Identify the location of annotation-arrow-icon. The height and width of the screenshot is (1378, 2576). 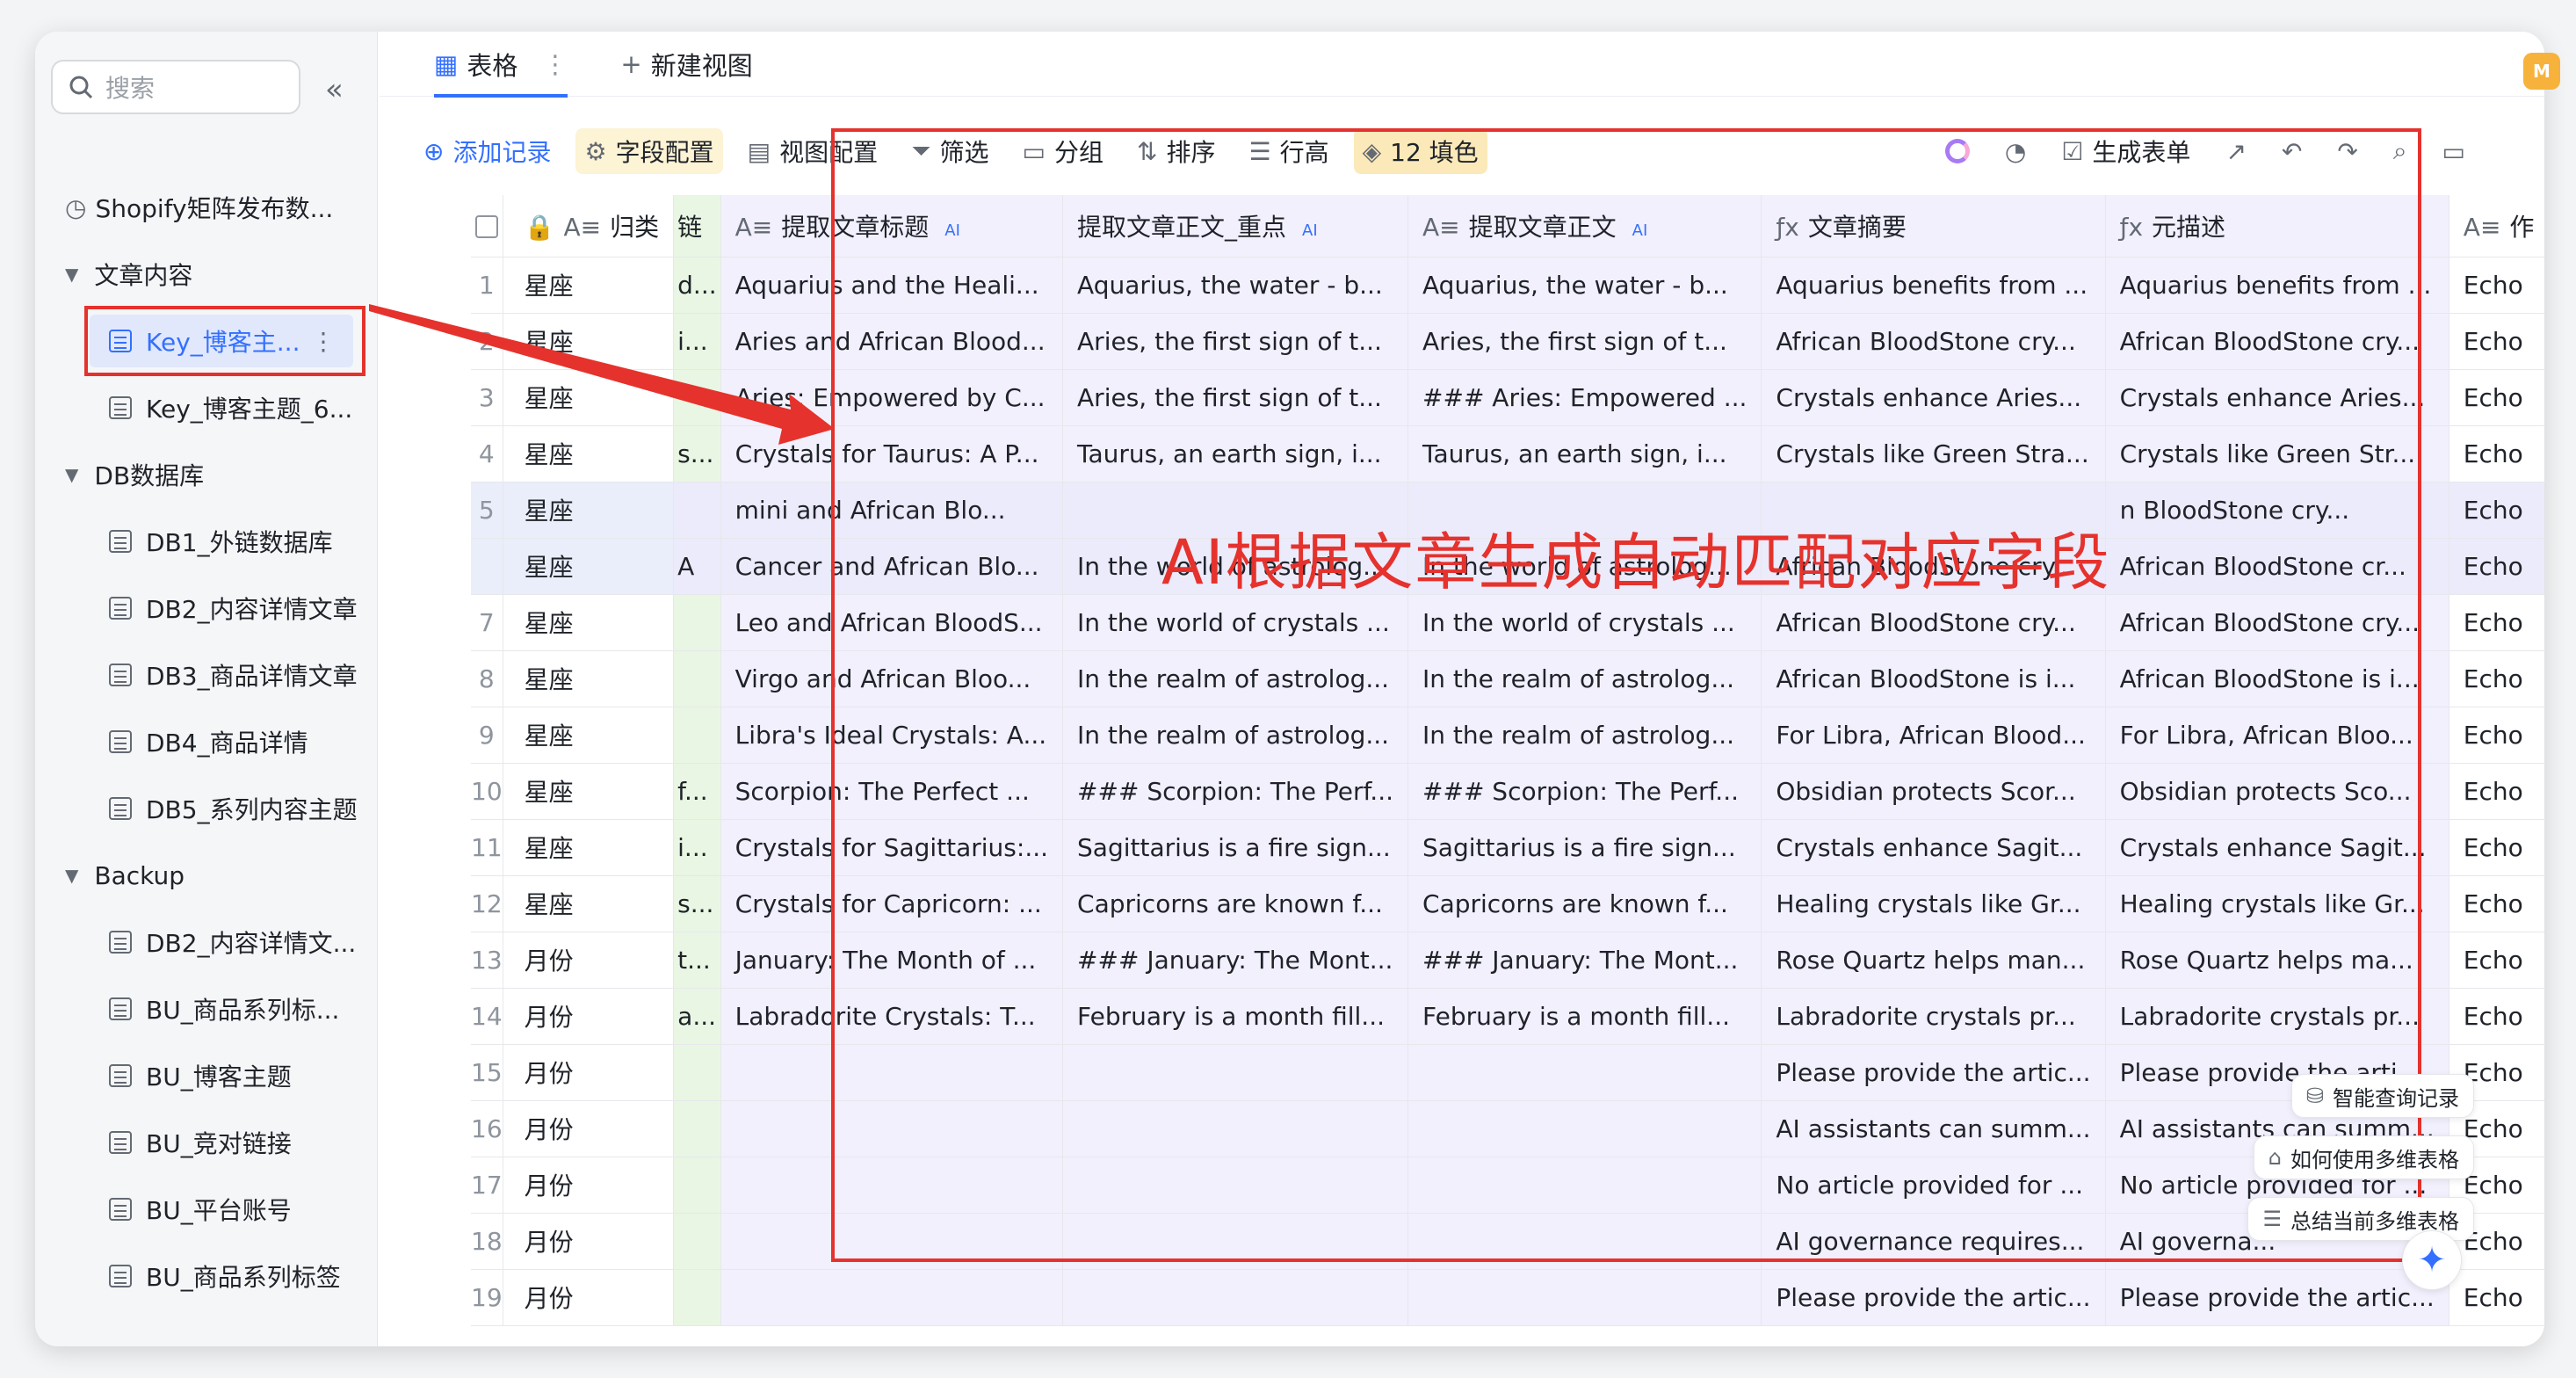
(602, 374).